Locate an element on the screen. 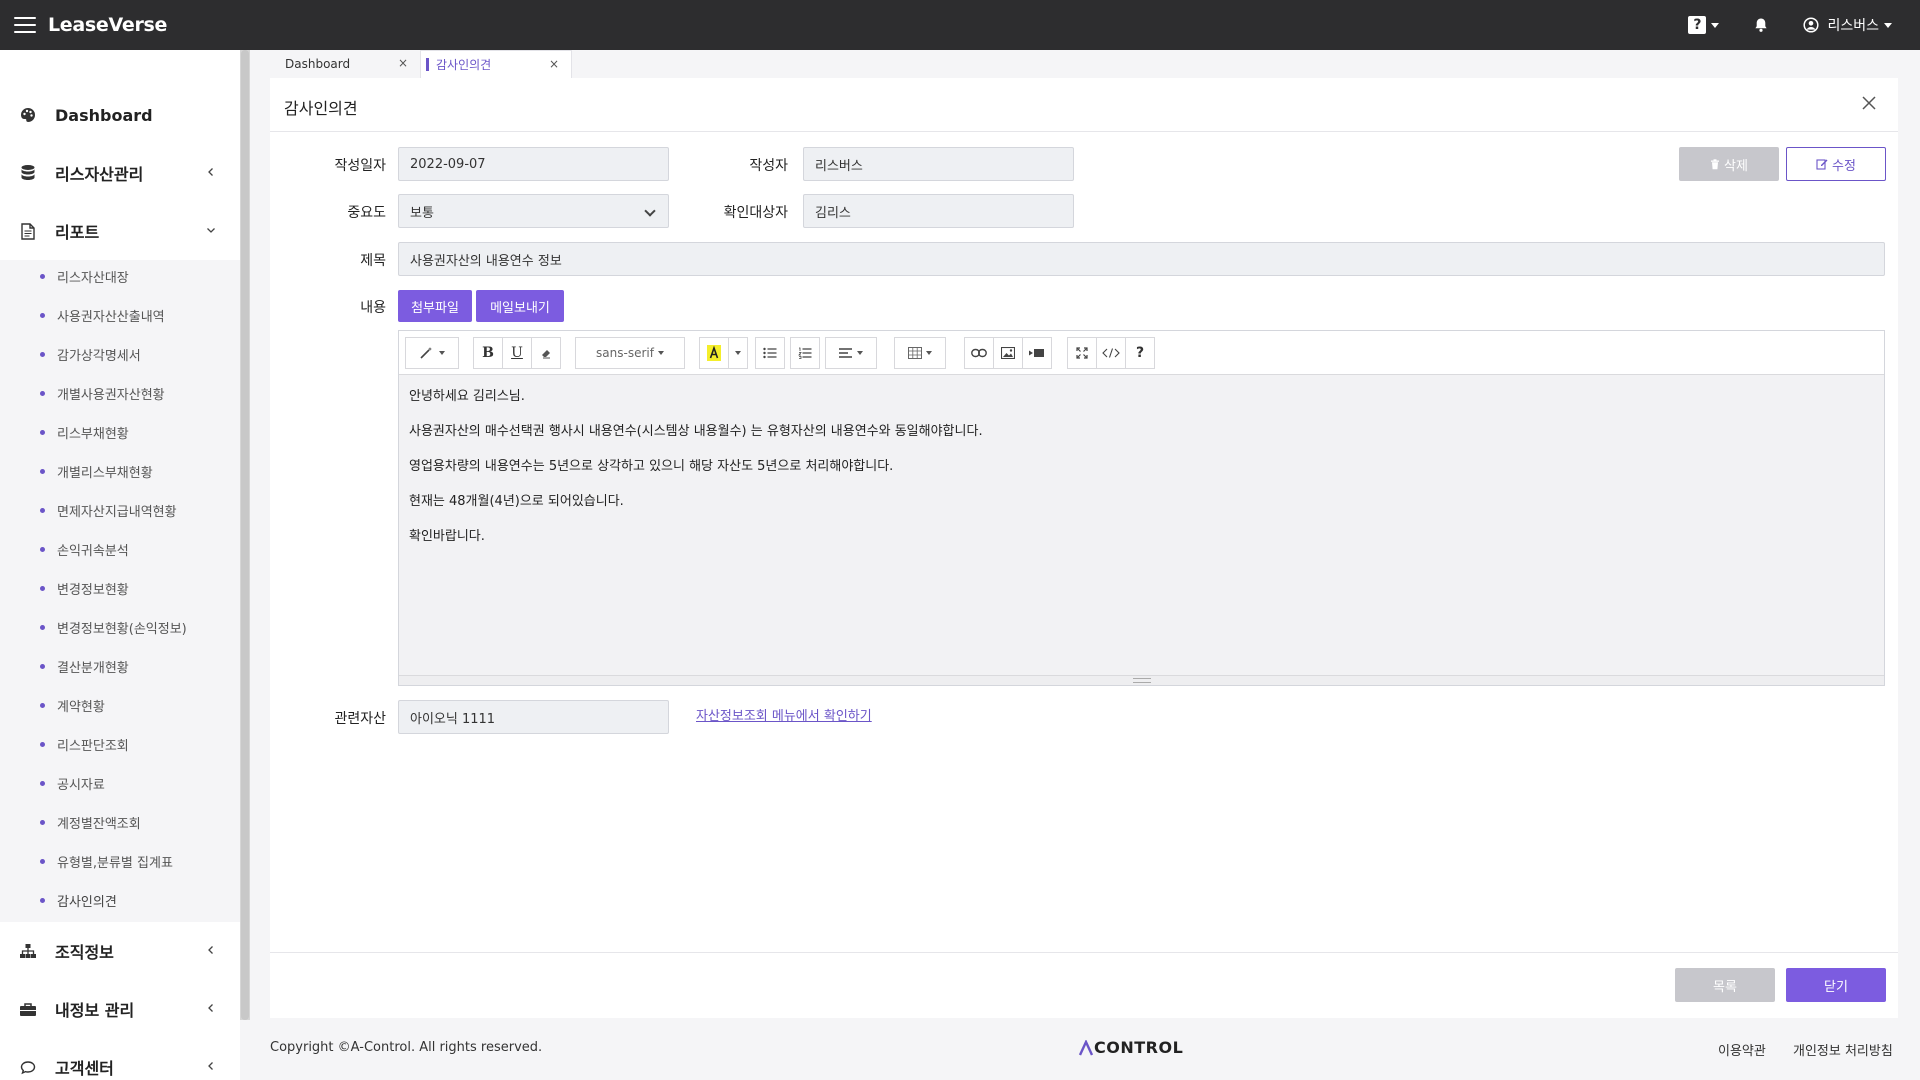 This screenshot has width=1920, height=1080. user-menu: 리스버스 is located at coordinates (1847, 25).